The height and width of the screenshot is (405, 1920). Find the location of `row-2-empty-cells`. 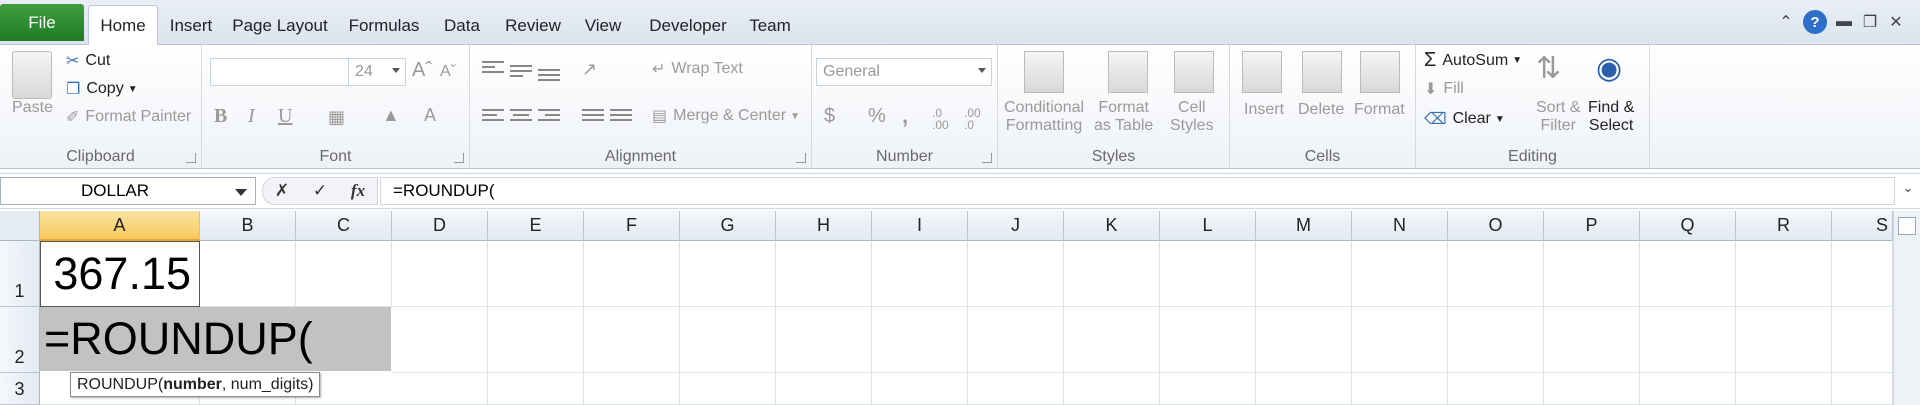

row-2-empty-cells is located at coordinates (1142, 340).